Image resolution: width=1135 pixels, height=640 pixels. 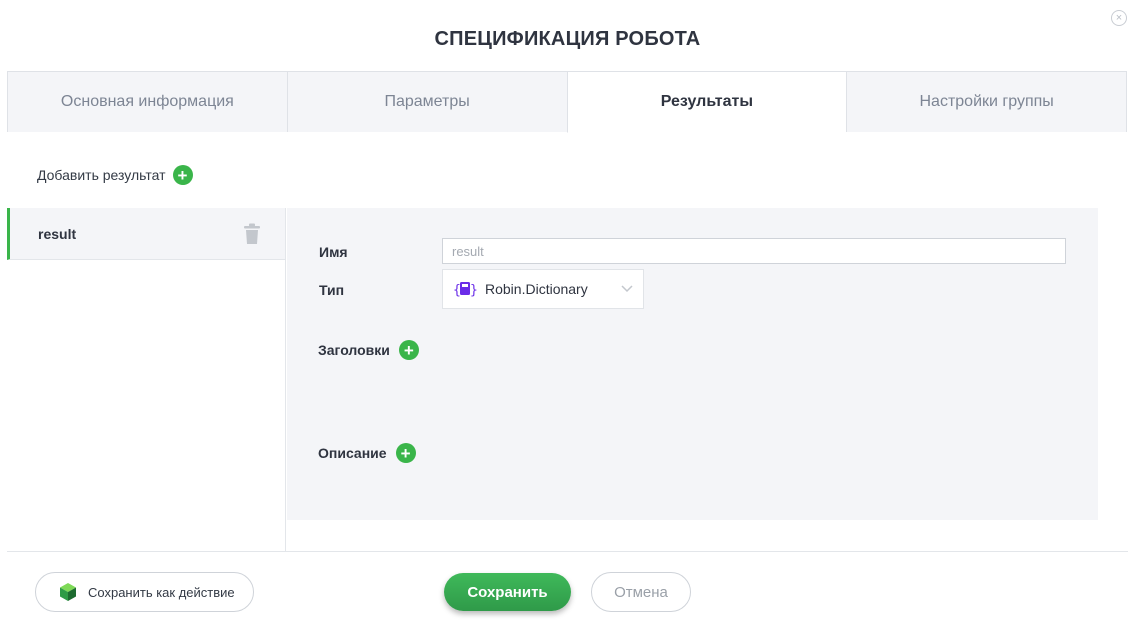 I want to click on add-result-button: Добавить результат +, so click(x=115, y=175).